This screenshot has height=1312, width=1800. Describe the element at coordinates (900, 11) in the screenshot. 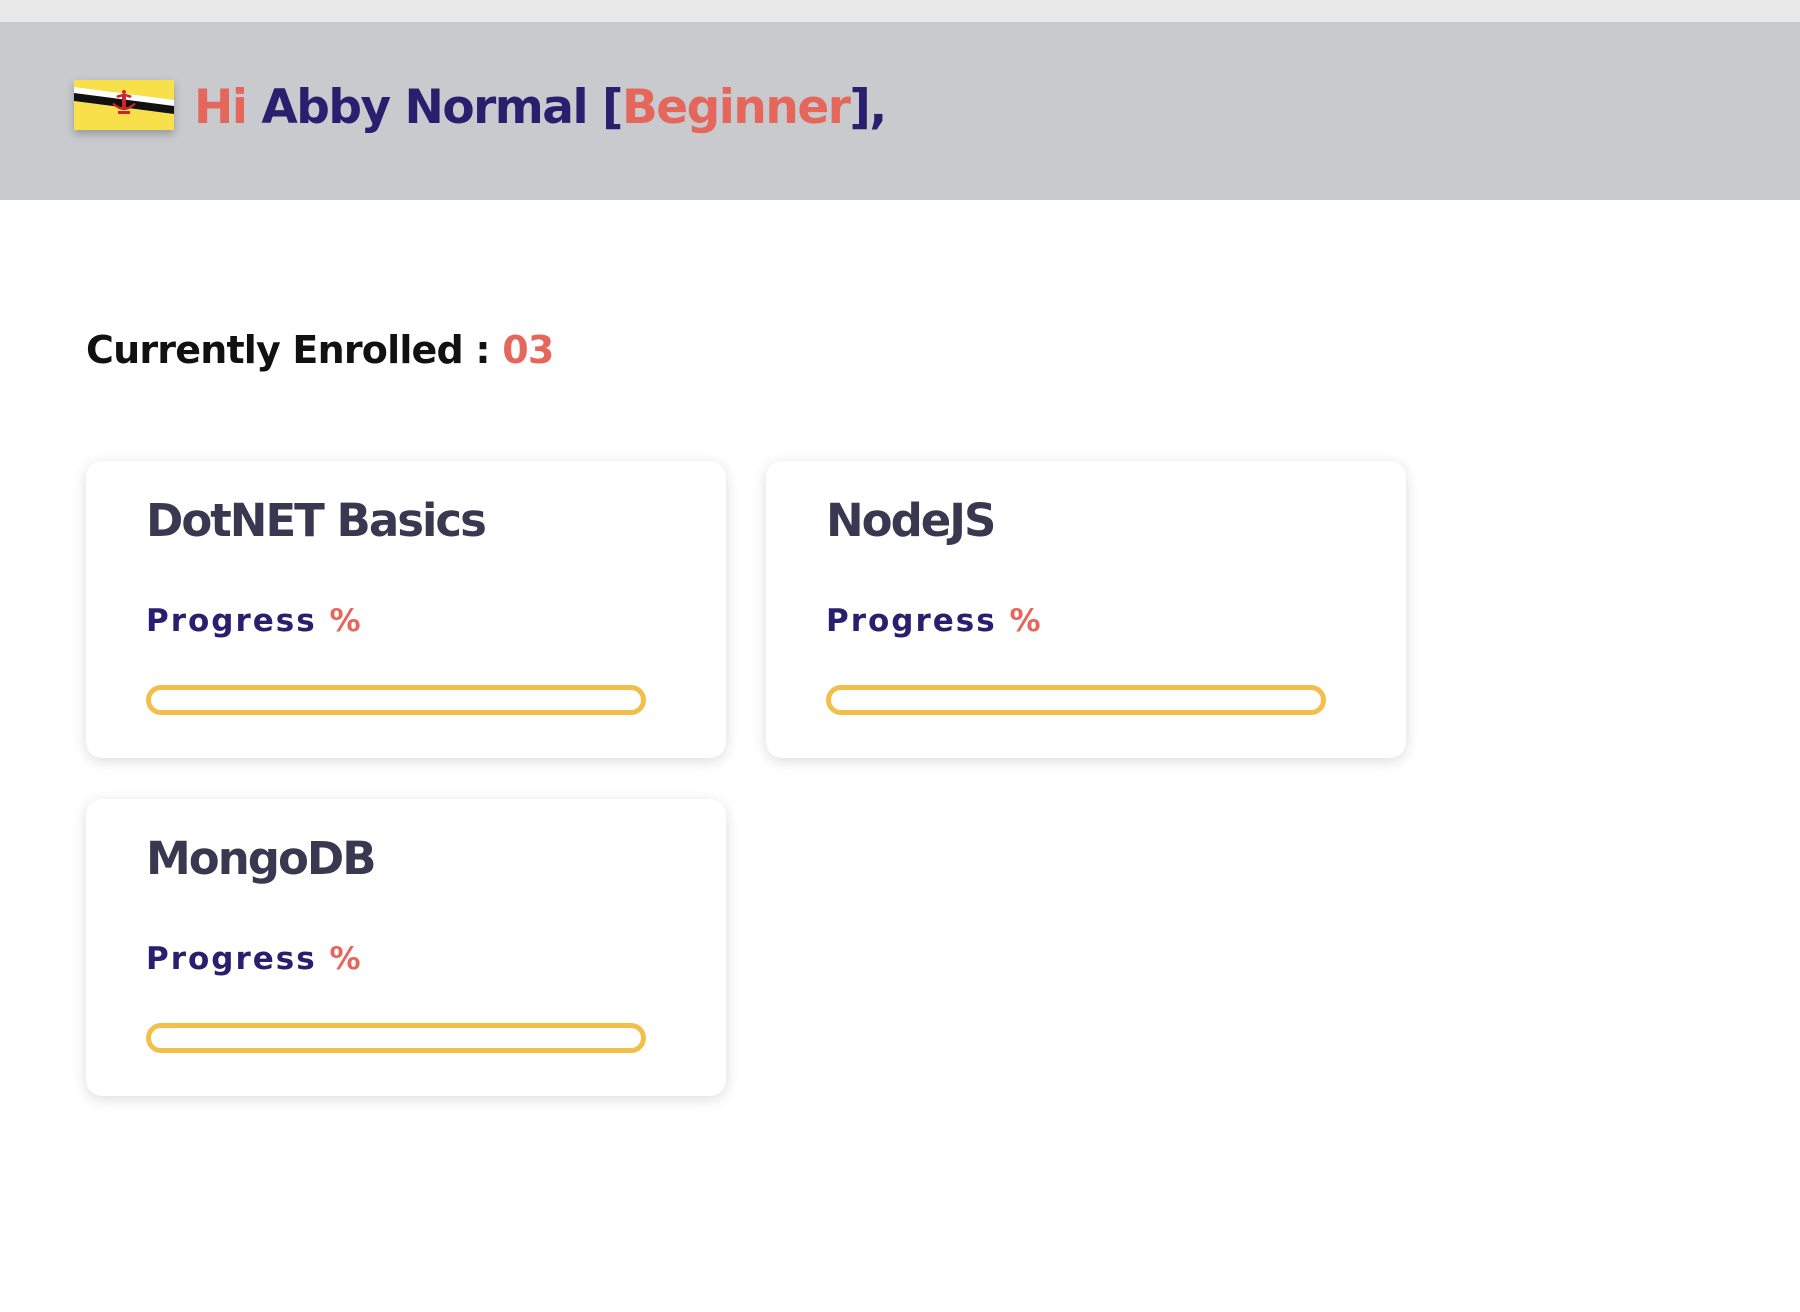

I see `top-strip` at that location.